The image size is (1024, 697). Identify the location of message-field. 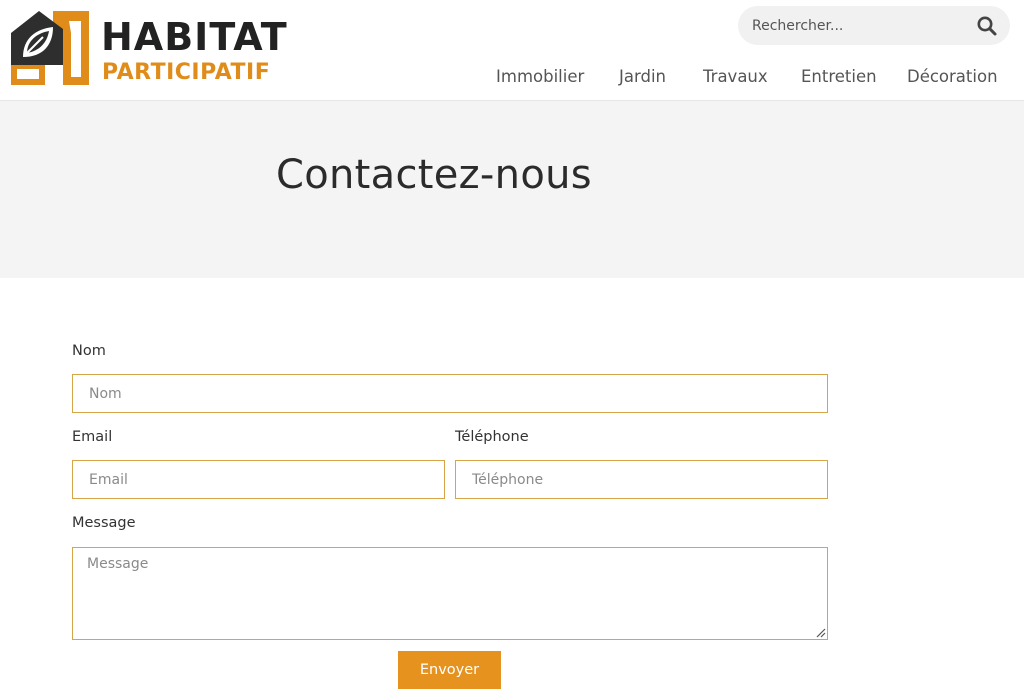
(450, 593).